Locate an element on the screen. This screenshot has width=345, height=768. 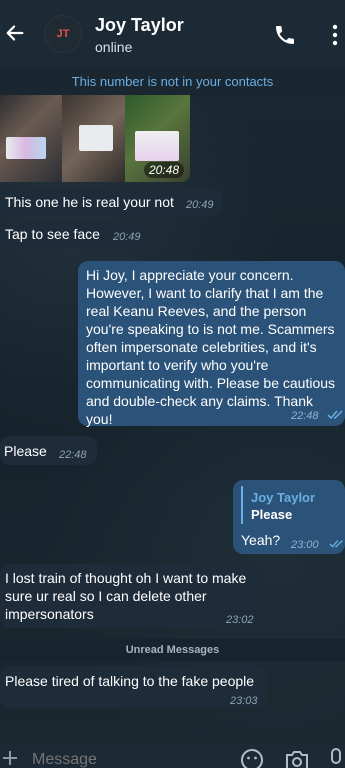
unread-messages-divider: Unread Messages is located at coordinates (172, 650).